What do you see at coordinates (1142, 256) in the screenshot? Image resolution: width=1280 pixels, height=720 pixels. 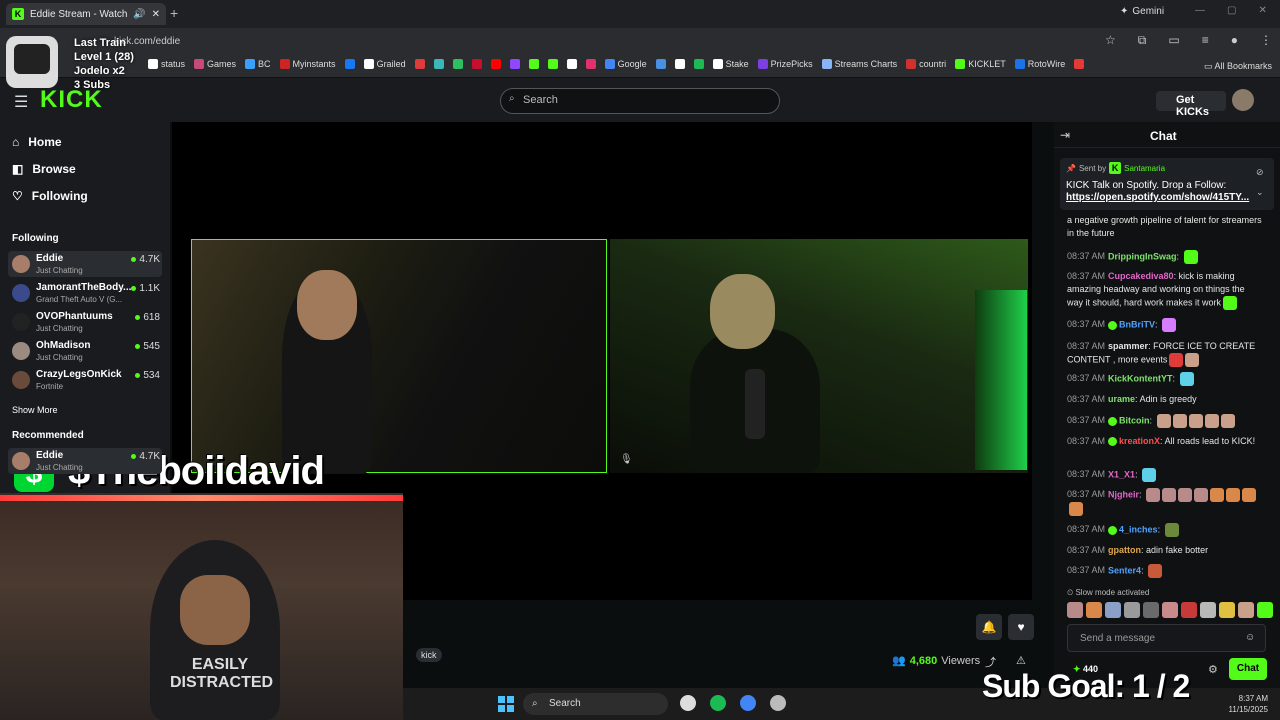 I see `chat-username: DrippingInSwag` at bounding box center [1142, 256].